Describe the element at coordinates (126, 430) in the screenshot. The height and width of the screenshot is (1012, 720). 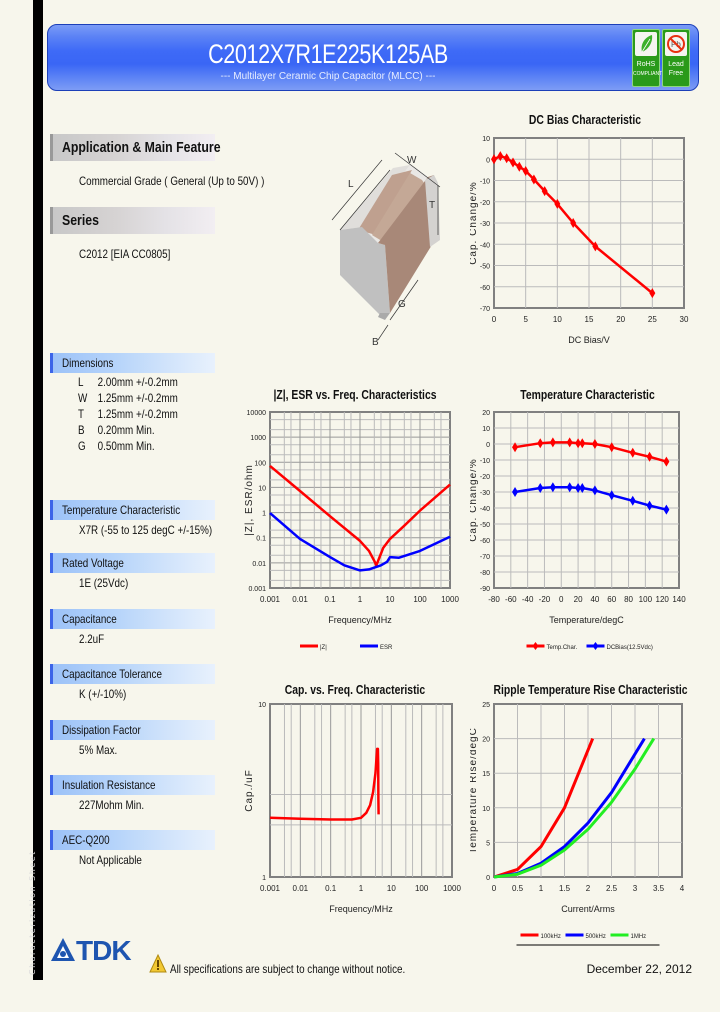
I see `dimension-value: 0.20mm Min.` at that location.